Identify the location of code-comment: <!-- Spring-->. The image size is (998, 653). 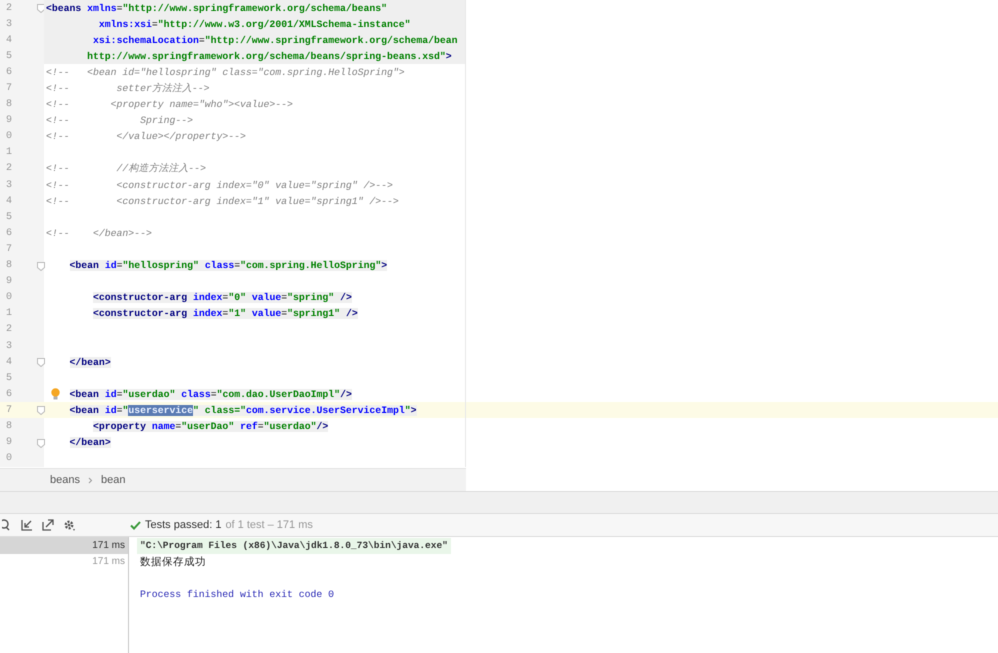
(119, 121).